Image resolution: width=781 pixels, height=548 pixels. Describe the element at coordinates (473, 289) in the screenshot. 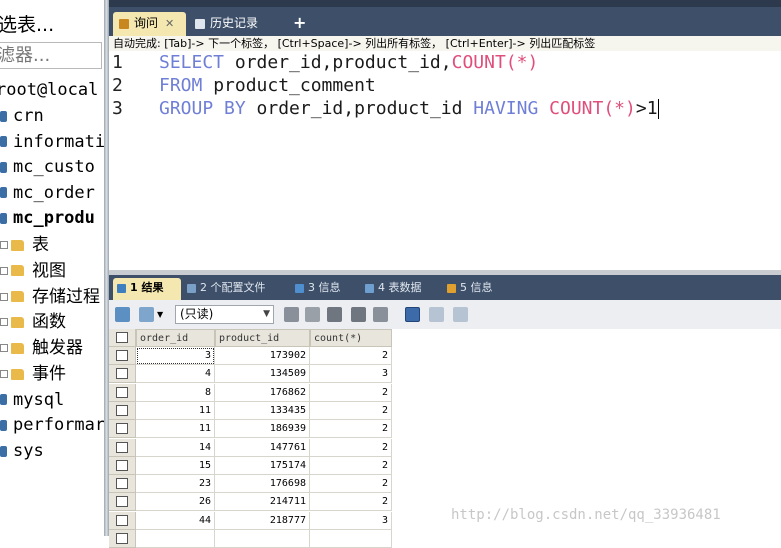

I see `result-tab: 5 信息` at that location.